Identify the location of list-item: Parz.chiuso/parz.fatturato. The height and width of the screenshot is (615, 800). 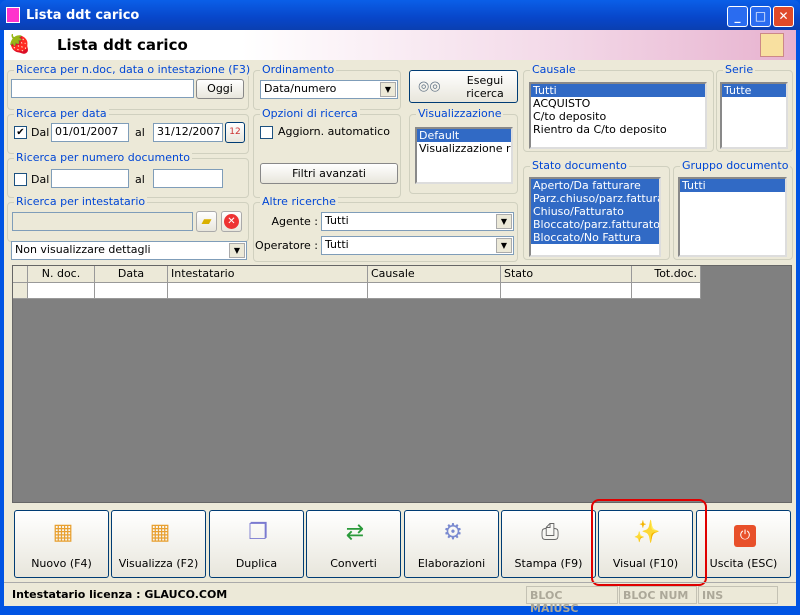
(595, 198).